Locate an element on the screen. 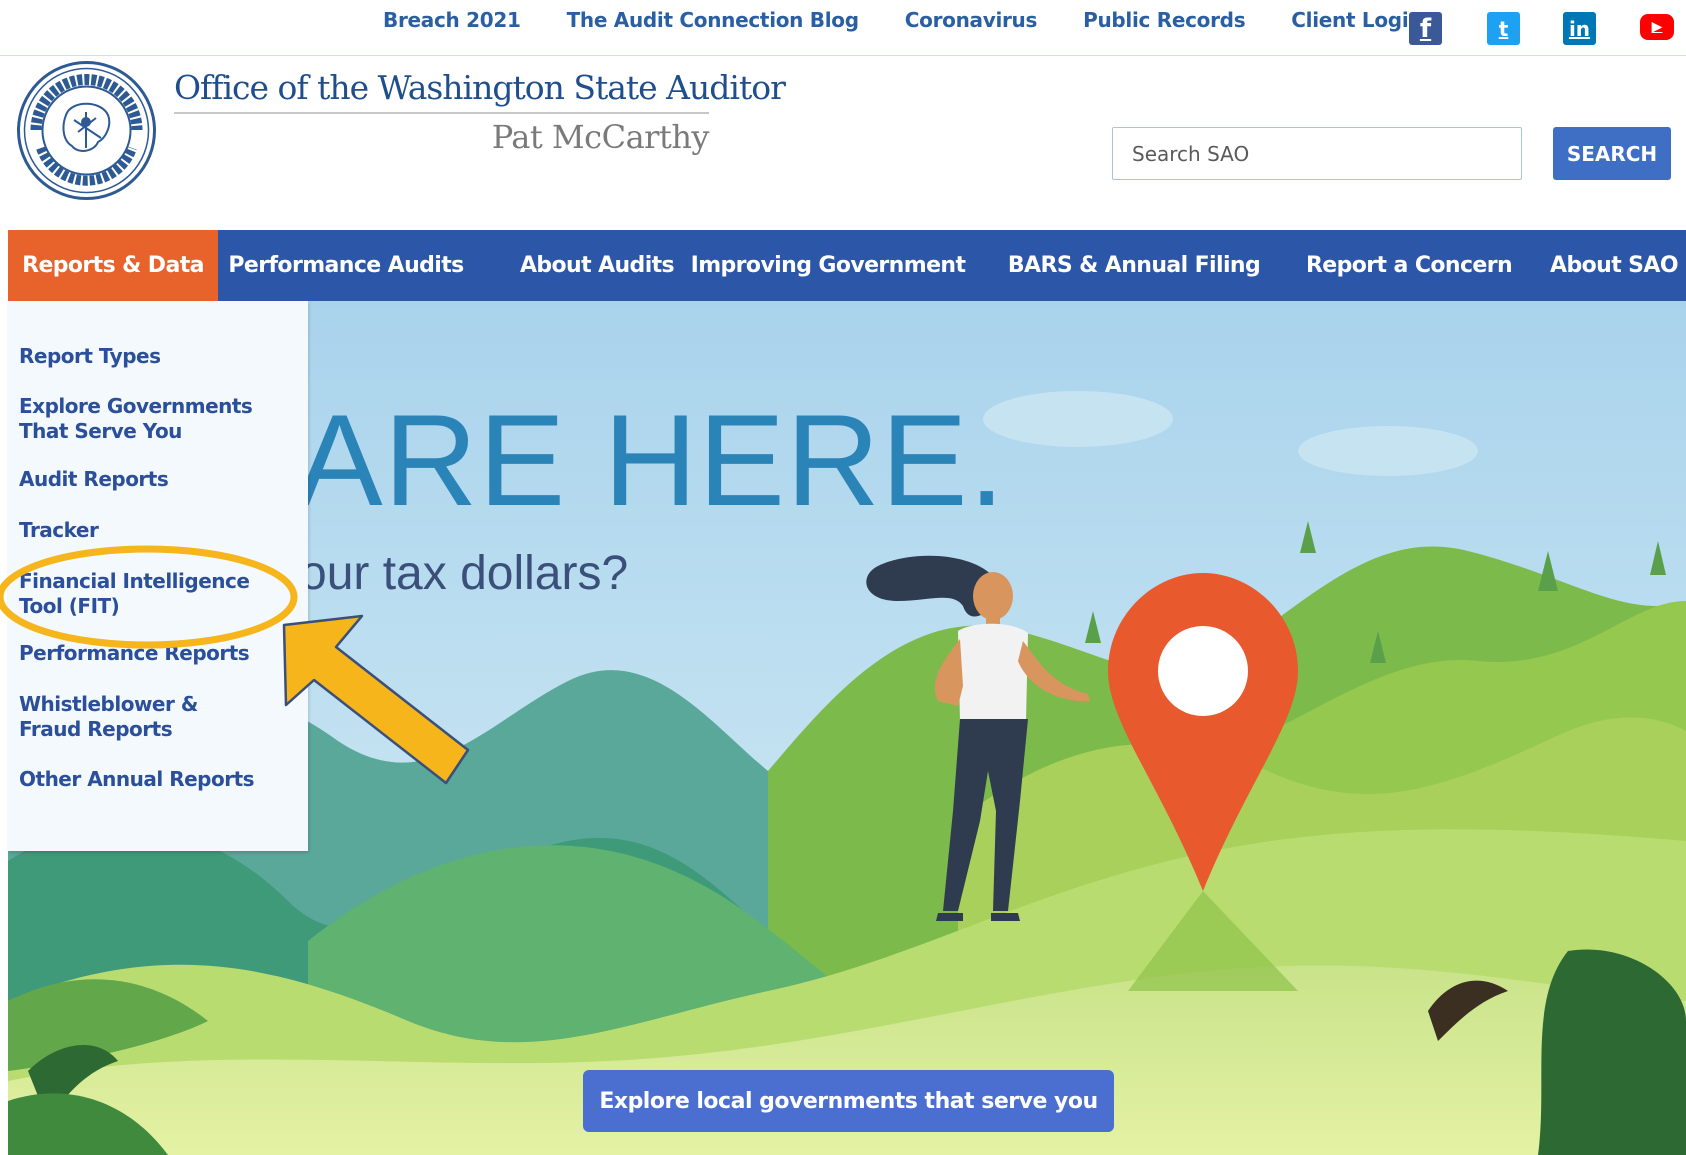 The height and width of the screenshot is (1155, 1686). utility-link-client-login: Client Login is located at coordinates (1356, 20).